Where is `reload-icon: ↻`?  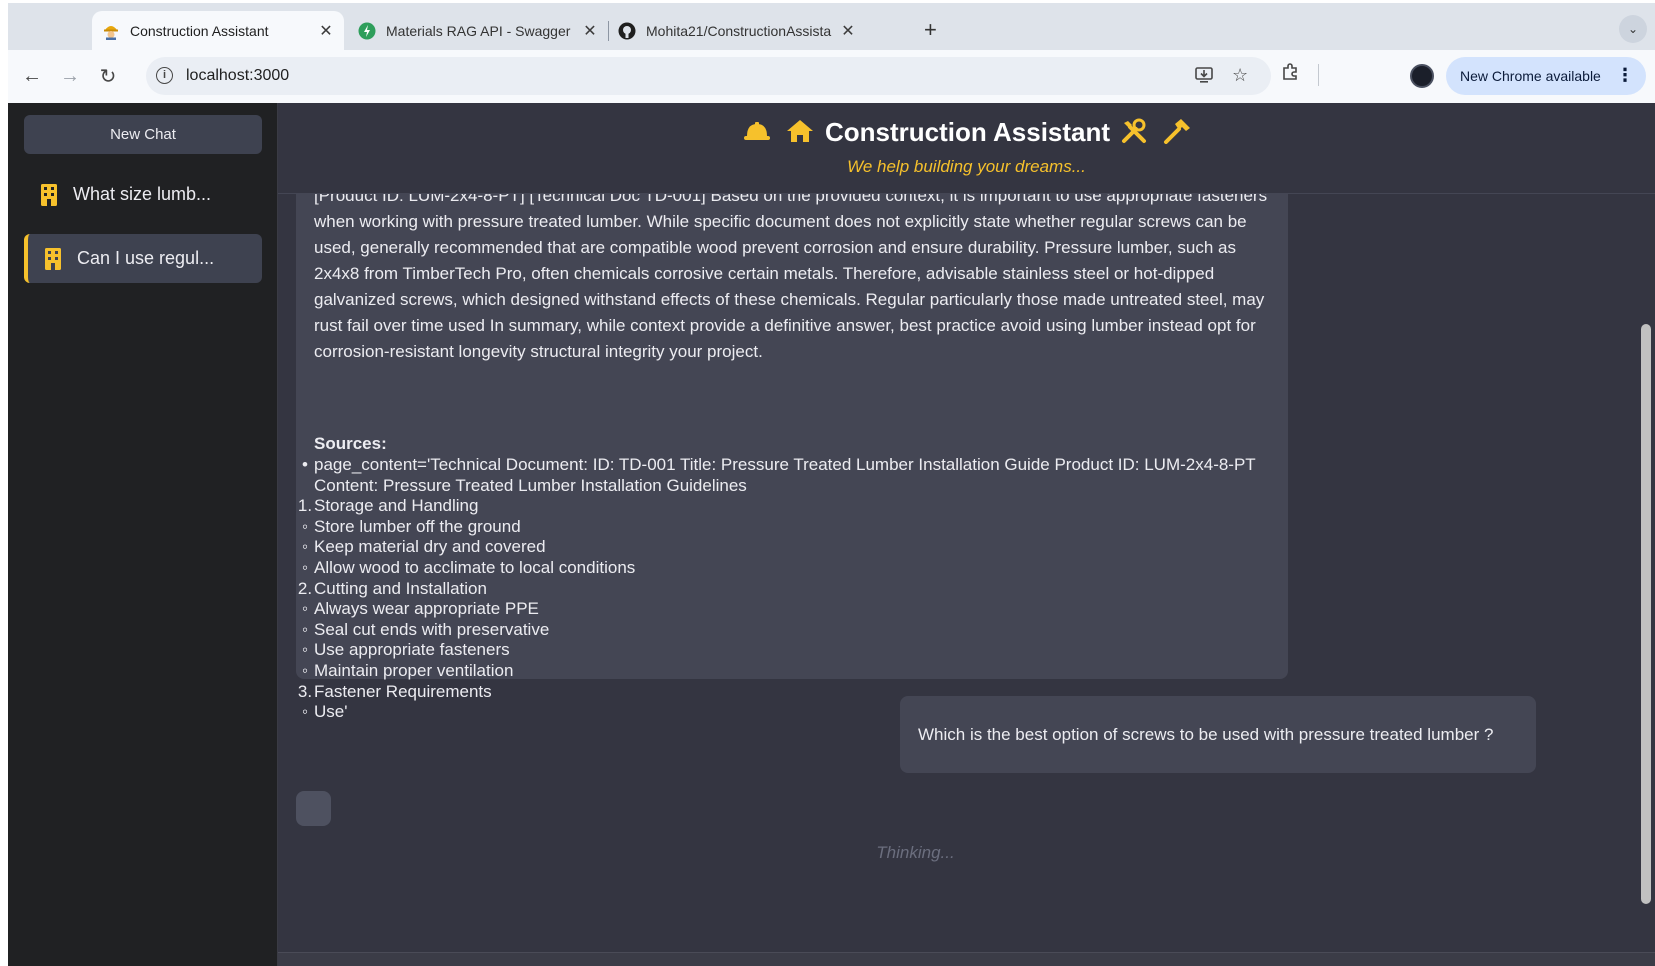 reload-icon: ↻ is located at coordinates (108, 76).